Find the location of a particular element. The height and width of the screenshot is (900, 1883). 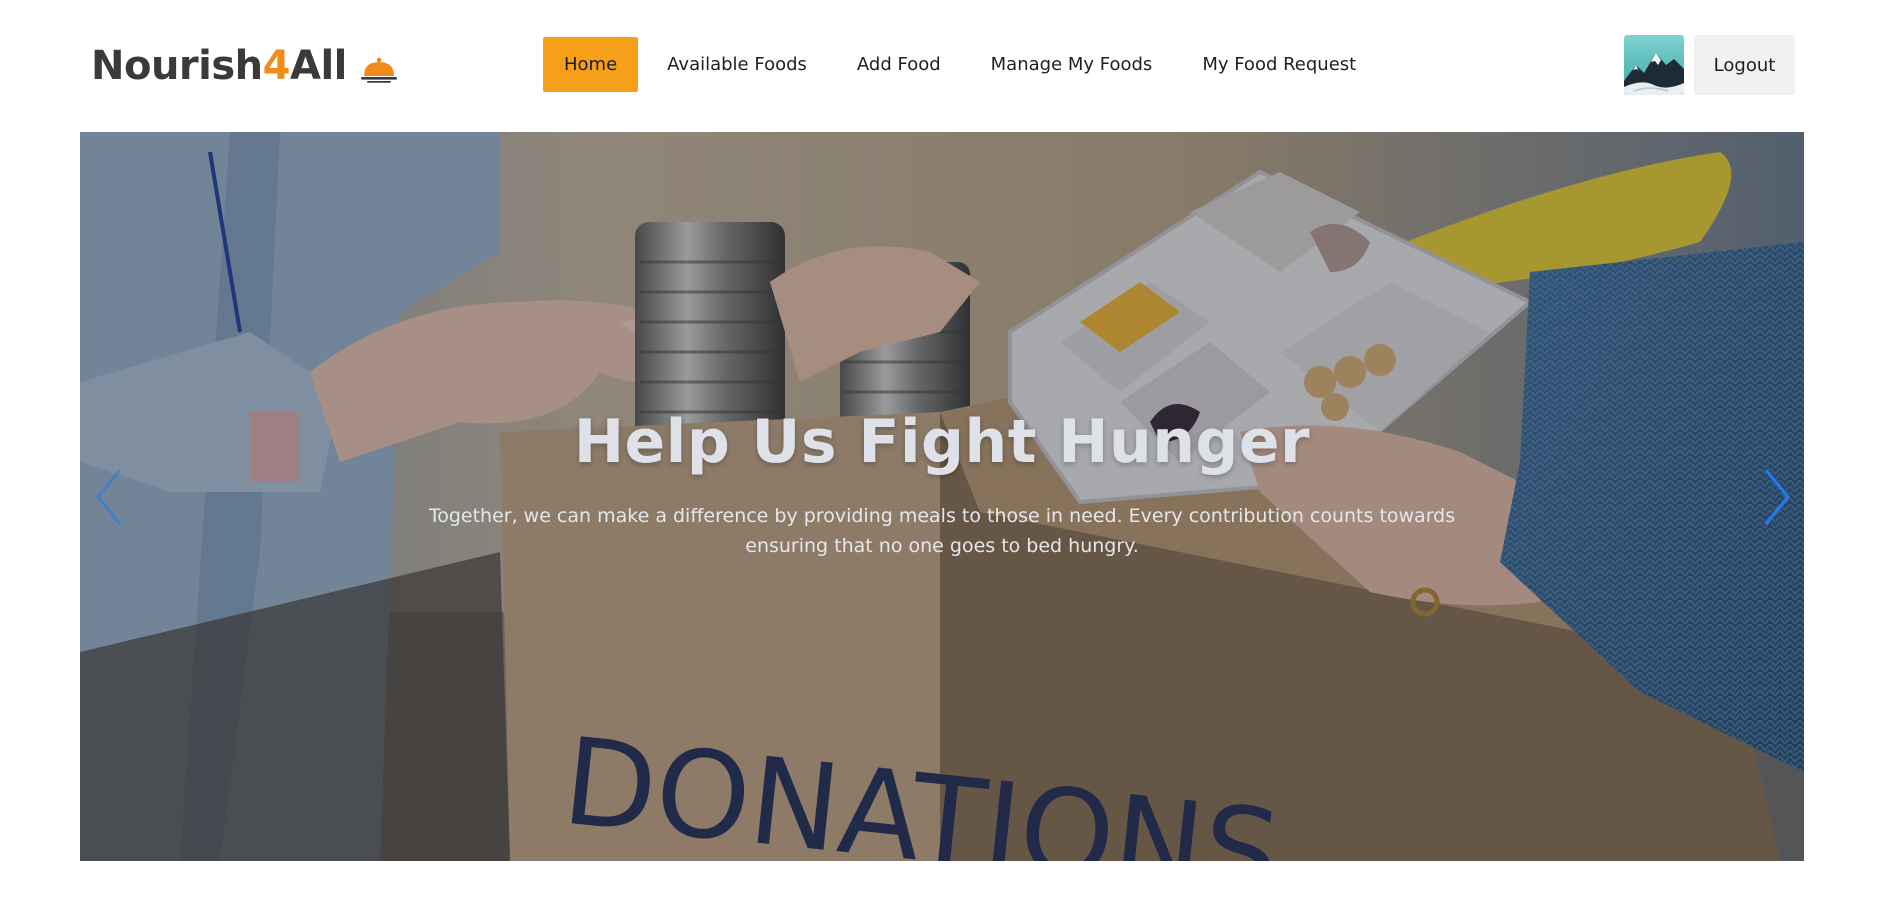

carousel-prev-button is located at coordinates (110, 497).